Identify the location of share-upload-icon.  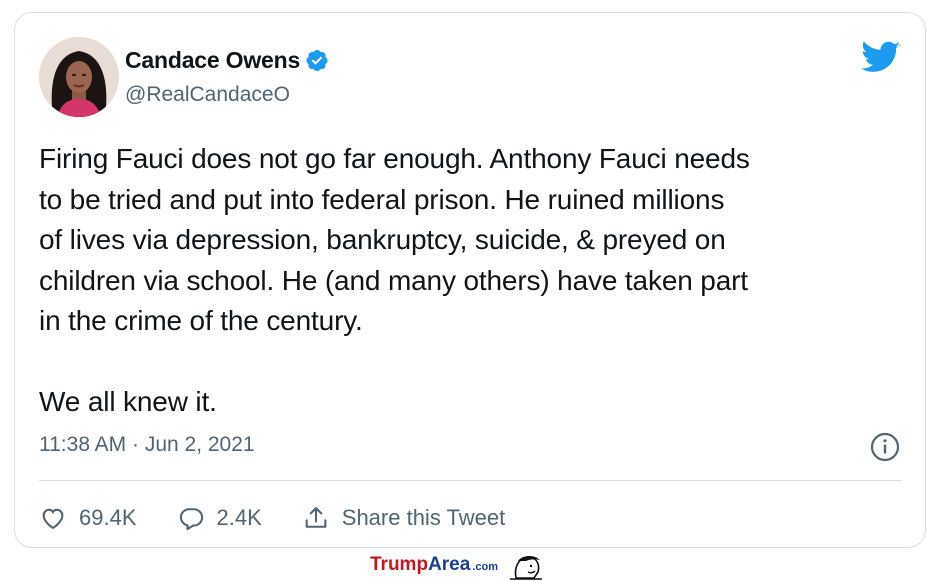
(316, 517).